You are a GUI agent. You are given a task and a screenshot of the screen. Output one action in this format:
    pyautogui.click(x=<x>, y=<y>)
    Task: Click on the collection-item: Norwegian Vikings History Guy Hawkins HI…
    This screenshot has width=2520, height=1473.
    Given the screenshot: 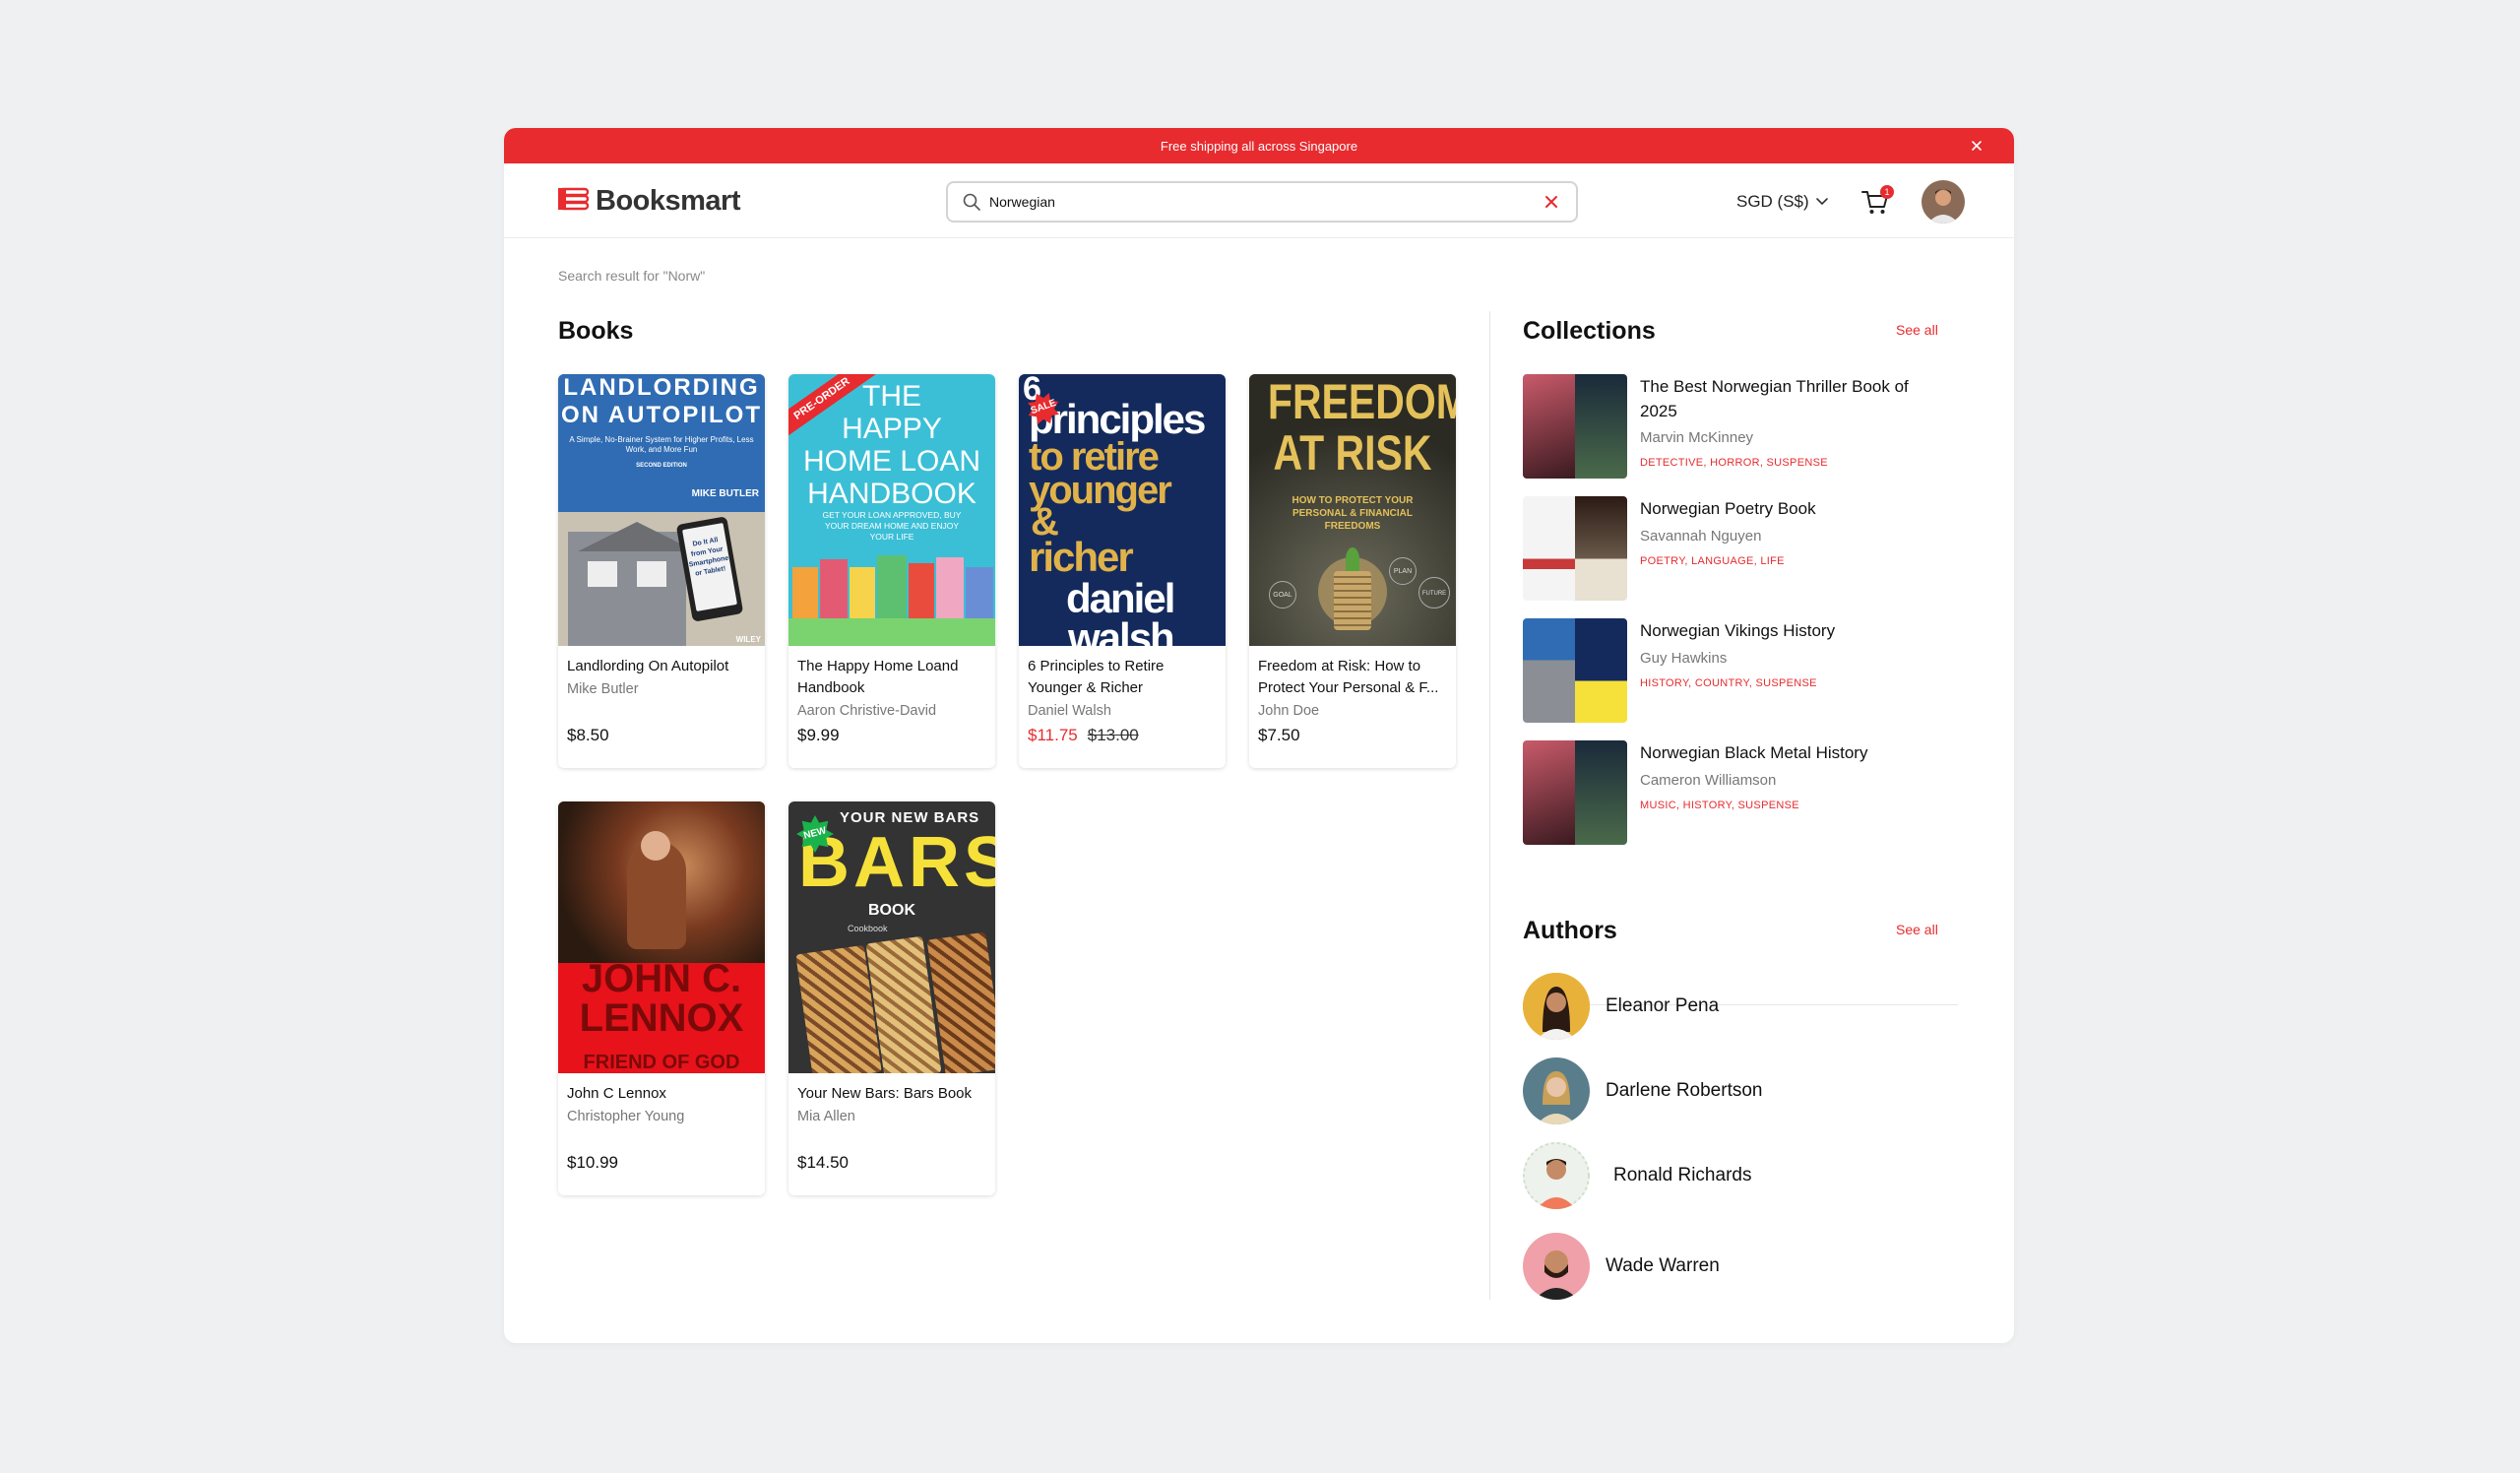 What is the action you would take?
    pyautogui.click(x=1739, y=670)
    